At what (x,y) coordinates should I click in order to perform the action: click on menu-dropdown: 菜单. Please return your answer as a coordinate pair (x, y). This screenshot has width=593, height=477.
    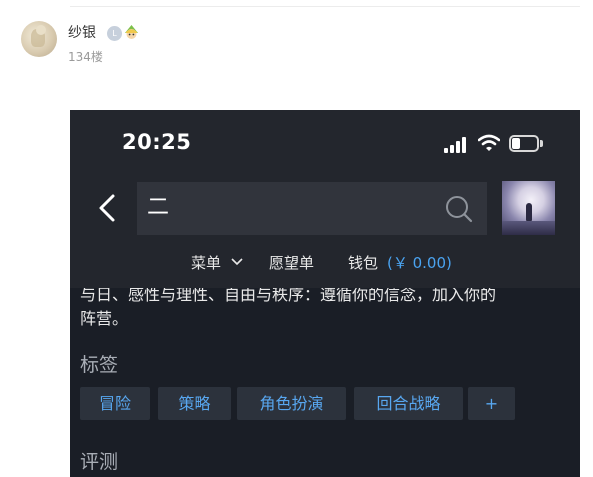
    Looking at the image, I should click on (206, 263).